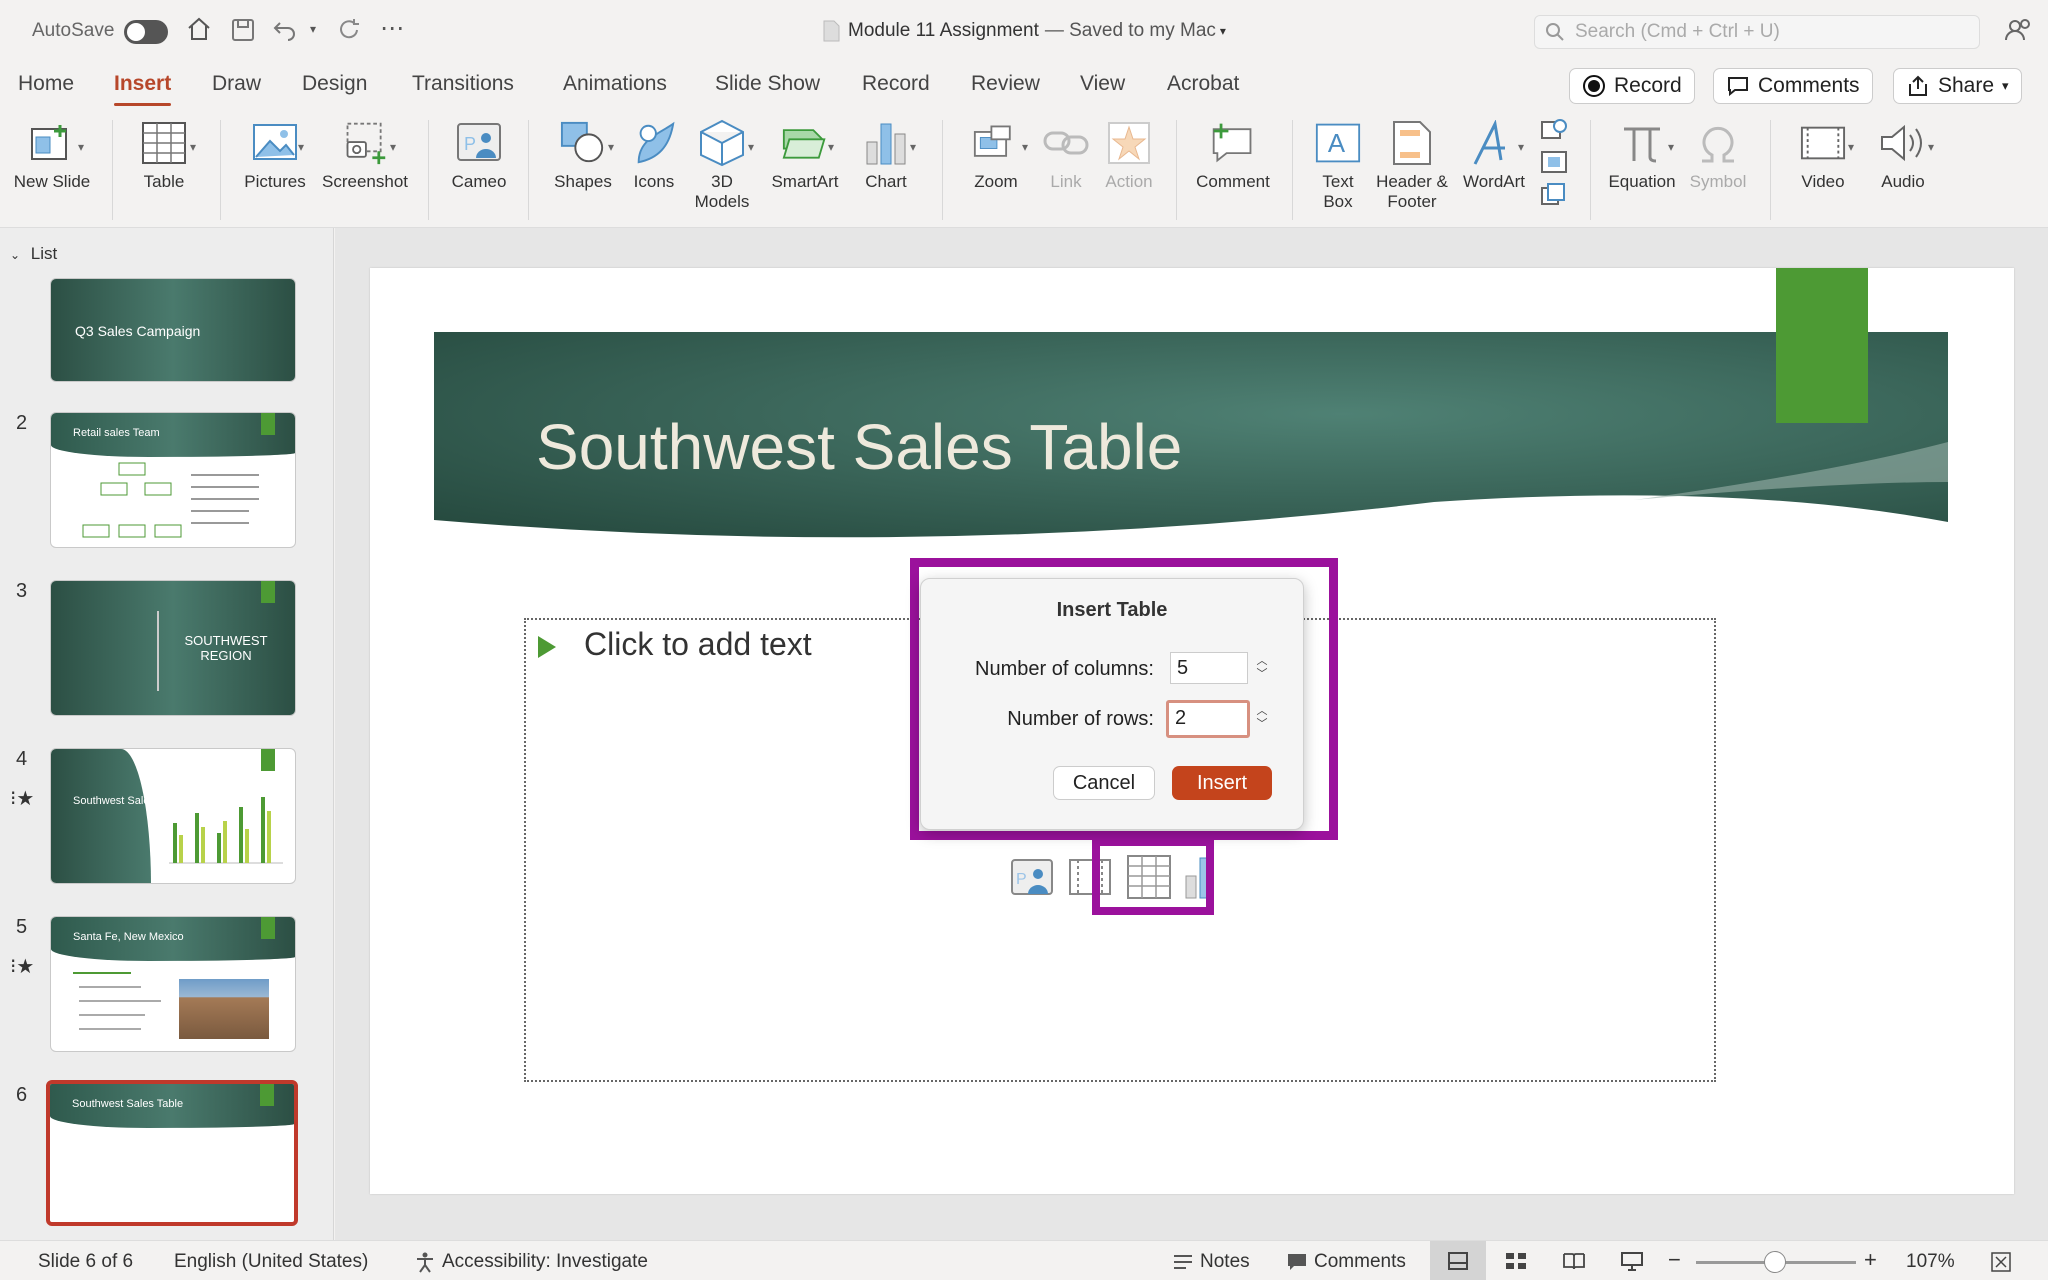 The image size is (2048, 1280). What do you see at coordinates (1211, 1262) in the screenshot?
I see `notes-button: Notes` at bounding box center [1211, 1262].